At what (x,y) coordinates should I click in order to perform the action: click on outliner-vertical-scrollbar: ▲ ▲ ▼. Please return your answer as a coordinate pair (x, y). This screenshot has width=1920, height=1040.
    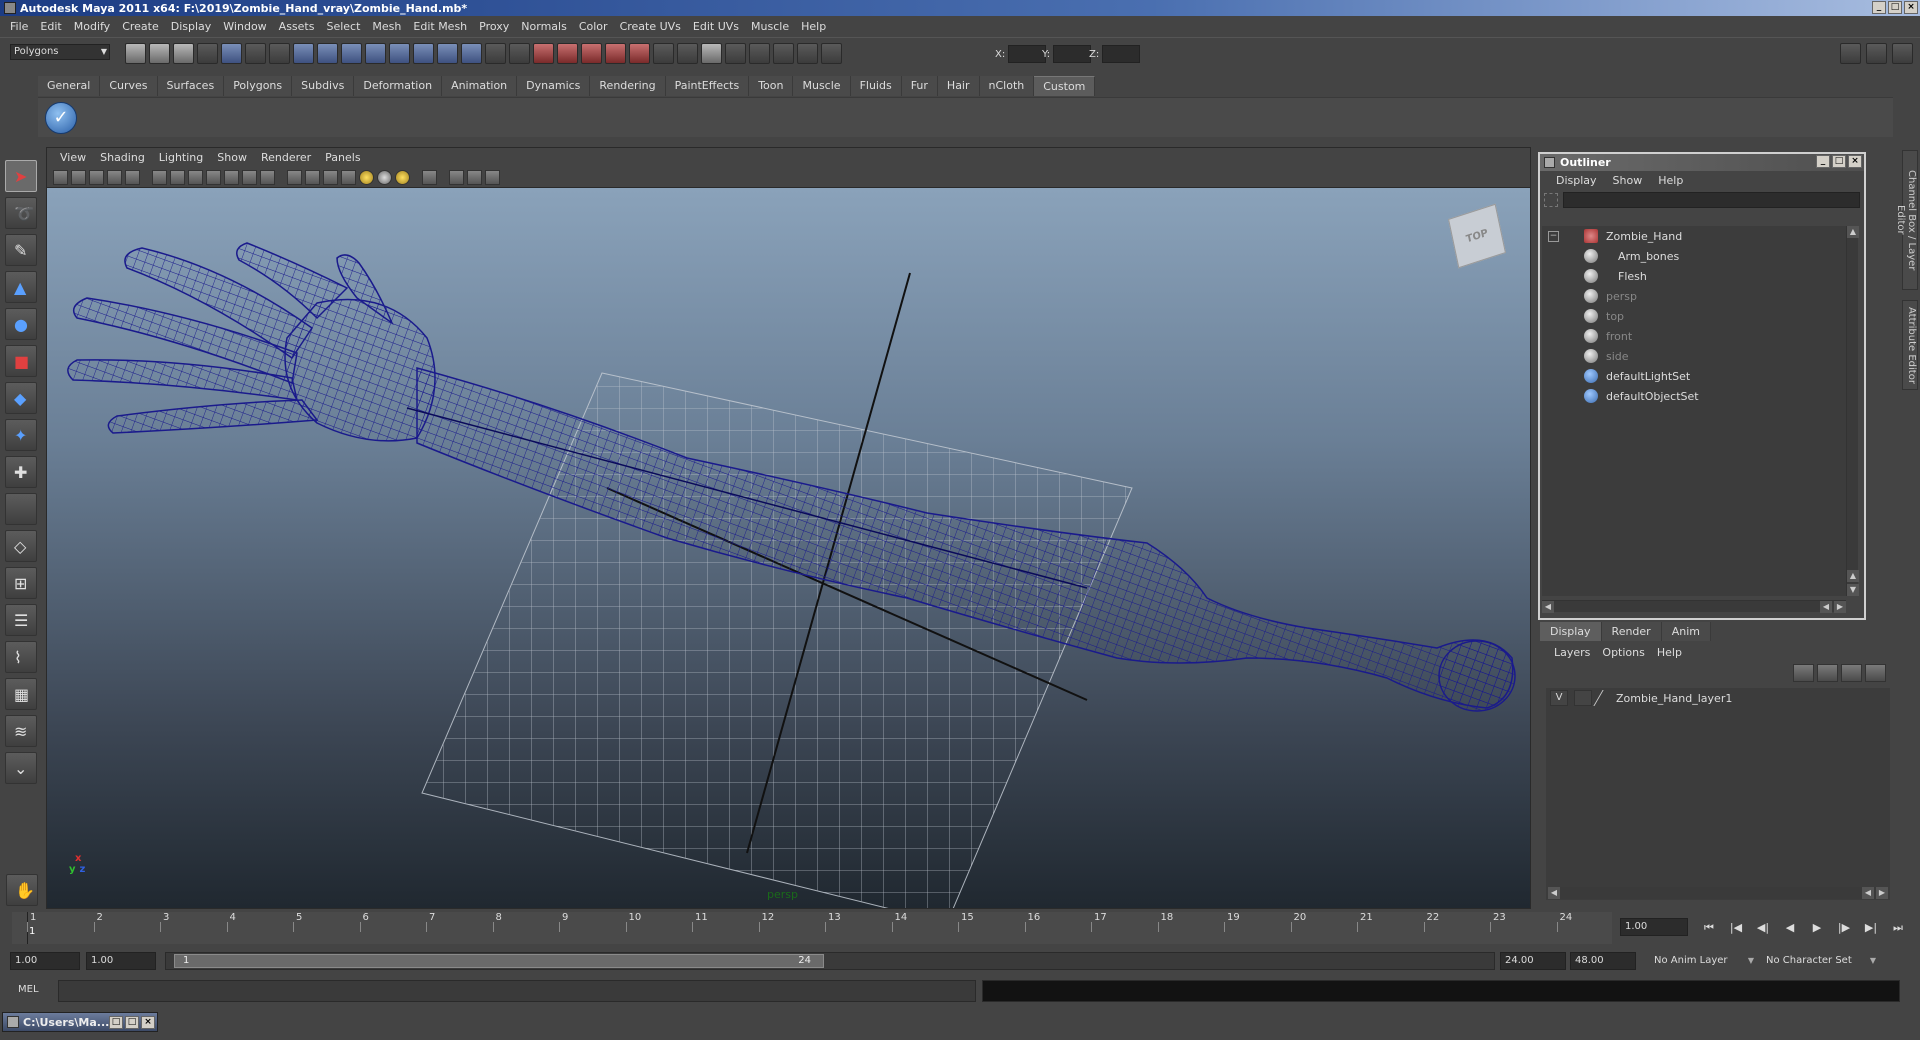
    Looking at the image, I should click on (1852, 411).